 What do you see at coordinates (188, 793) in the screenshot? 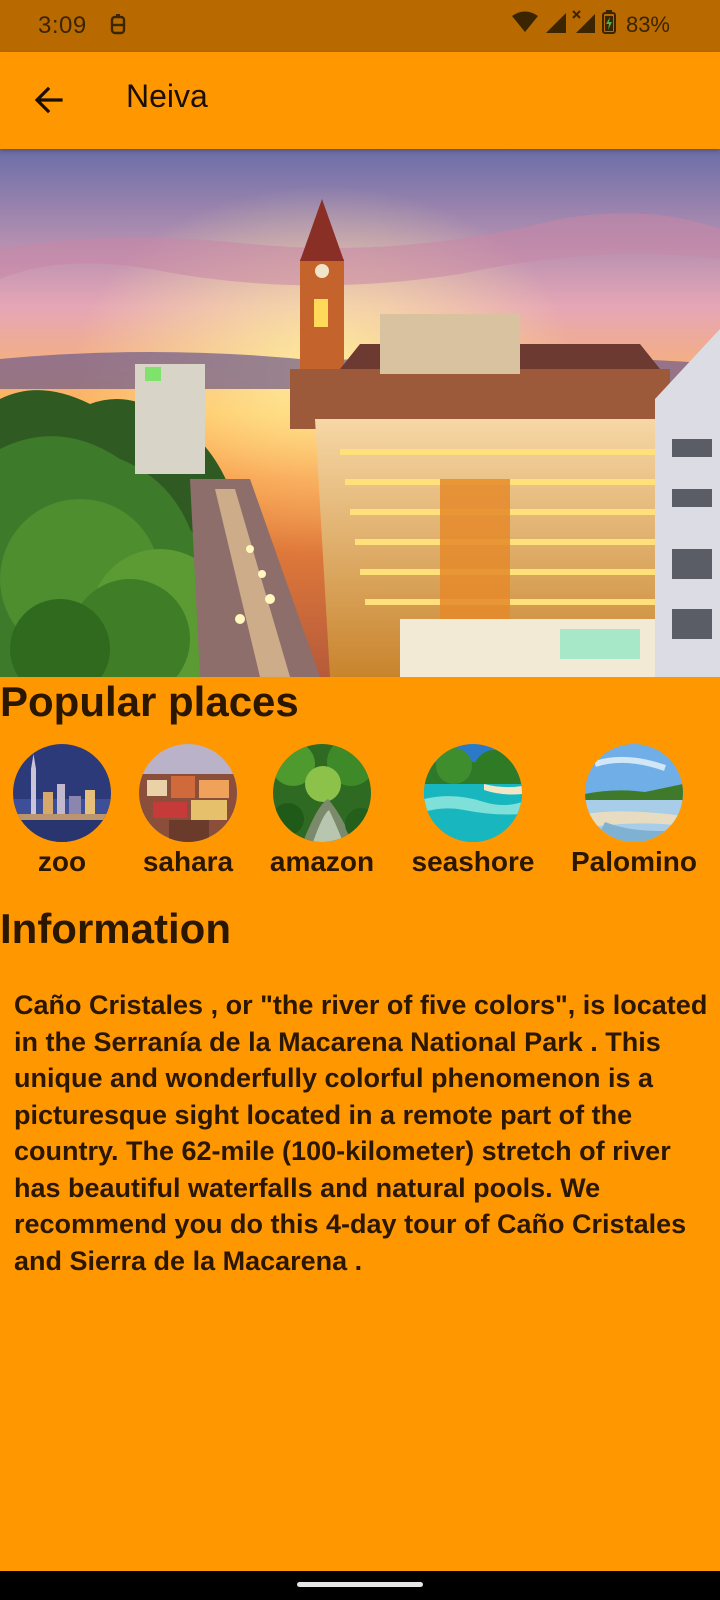
I see `place-image-sahara` at bounding box center [188, 793].